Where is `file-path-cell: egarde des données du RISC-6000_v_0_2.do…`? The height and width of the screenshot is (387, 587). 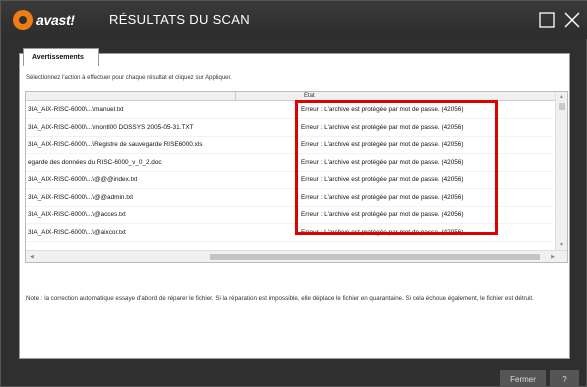
file-path-cell: egarde des données du RISC-6000_v_0_2.do… is located at coordinates (95, 162).